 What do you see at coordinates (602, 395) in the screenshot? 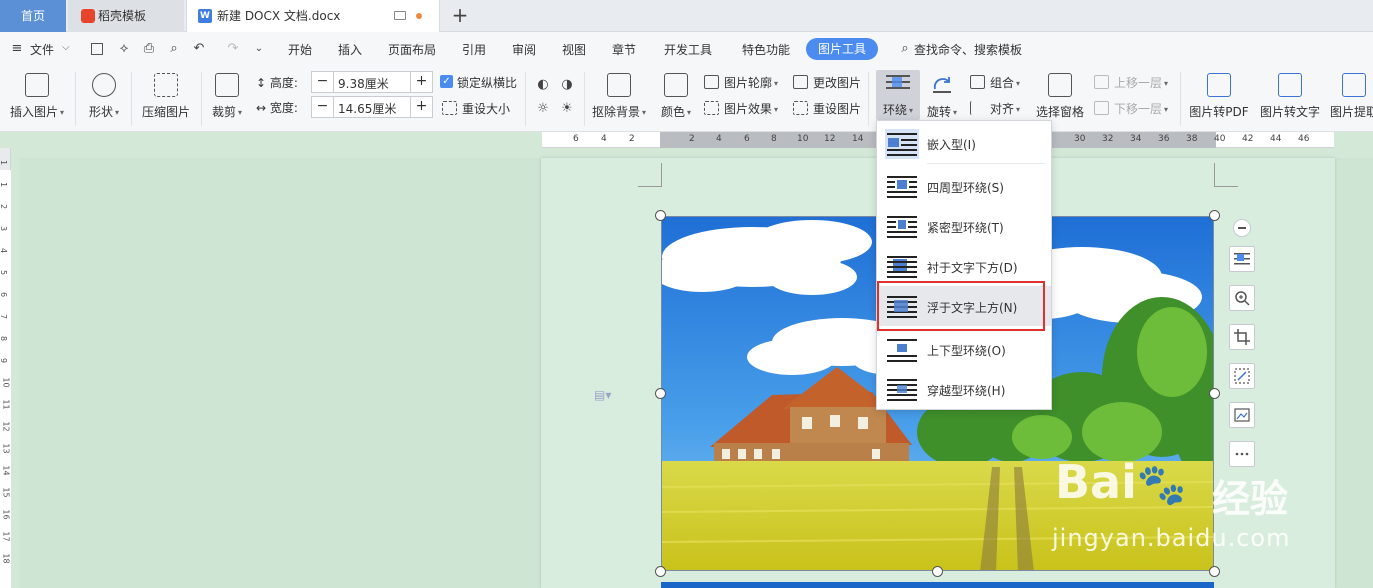
I see `paragraph-layout-icon: ▤▾` at bounding box center [602, 395].